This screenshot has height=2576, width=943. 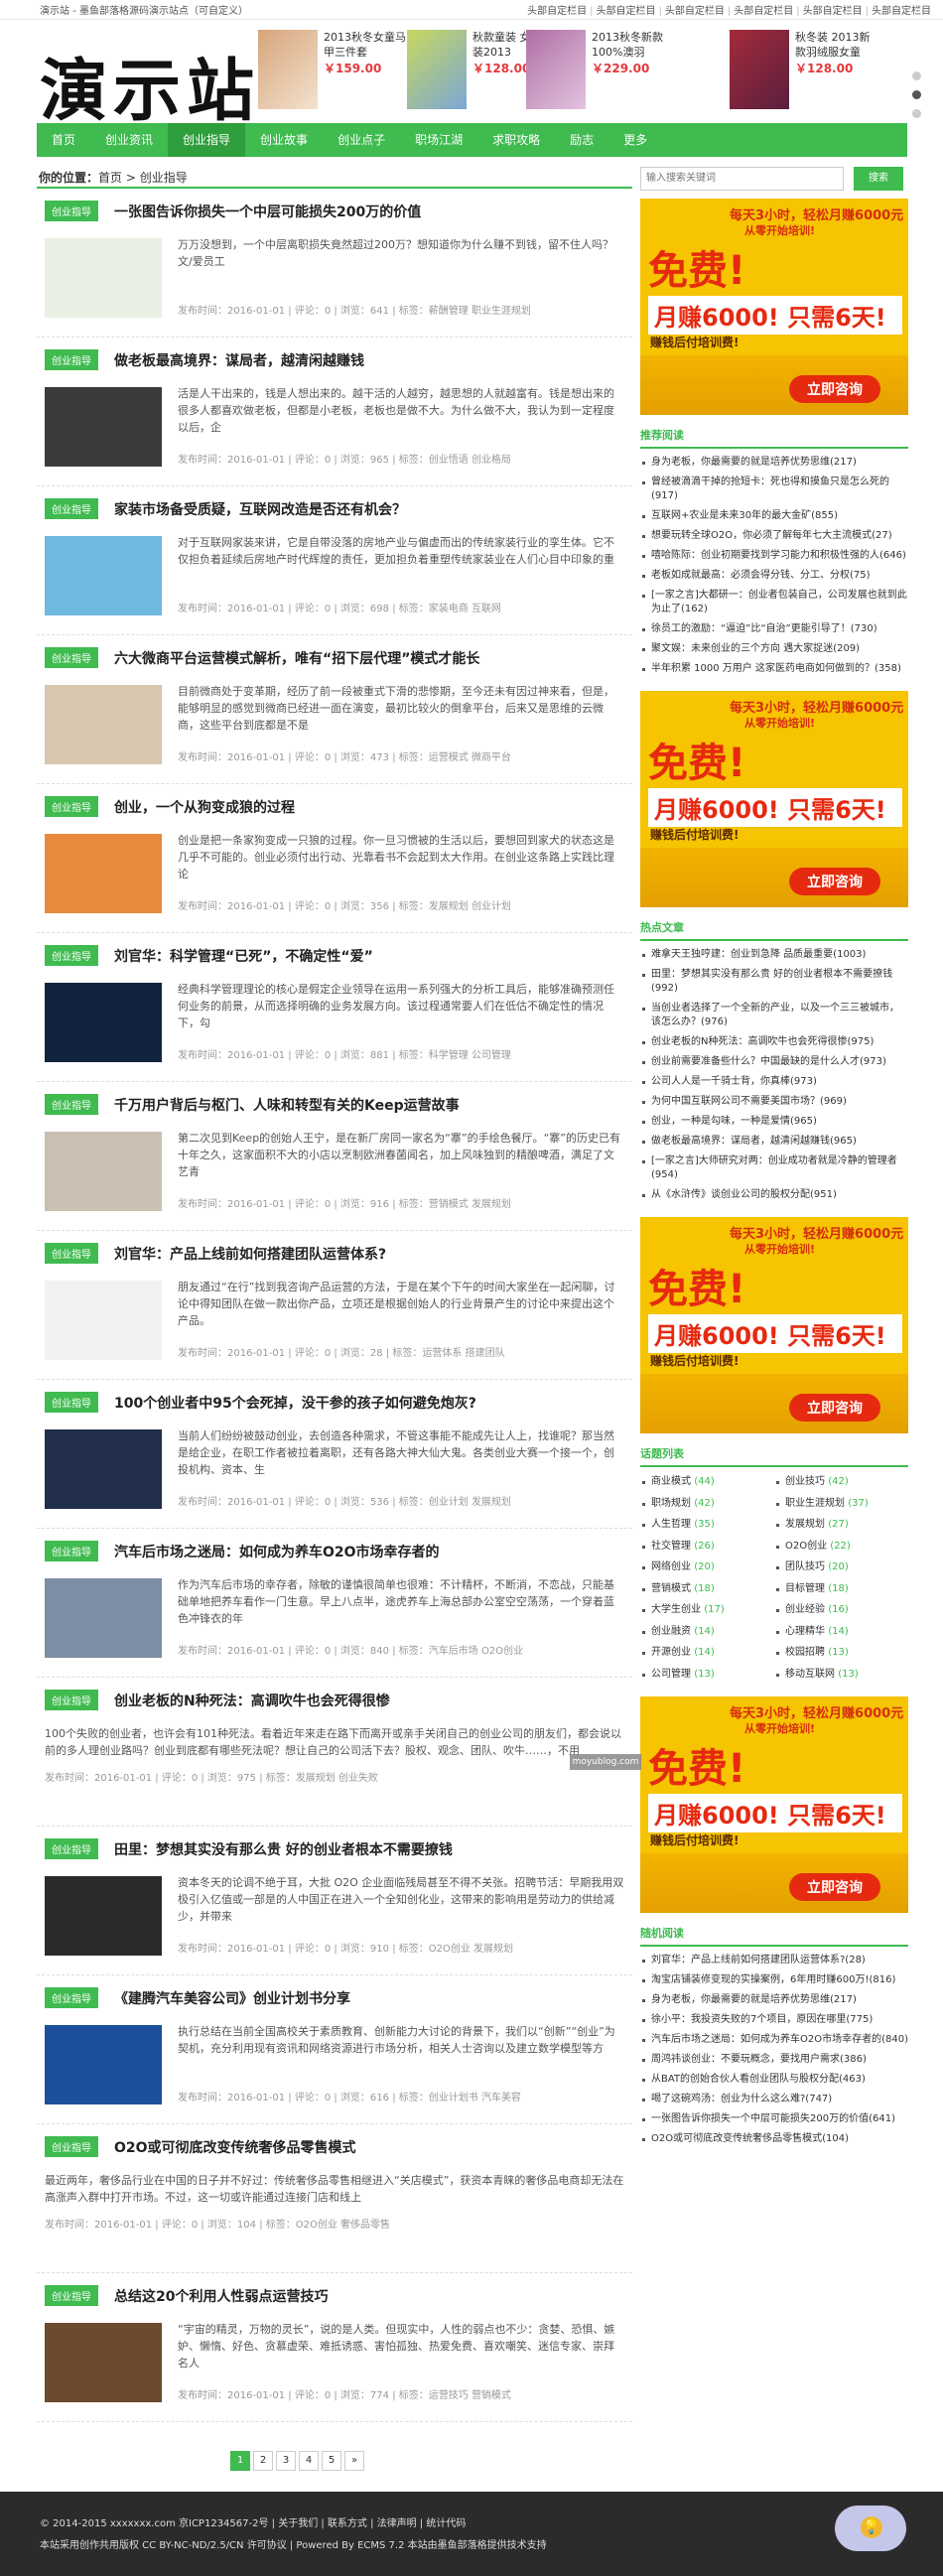 What do you see at coordinates (774, 516) in the screenshot?
I see `sidebar-link: 互联网+农业是未来30年的最大金矿(855)` at bounding box center [774, 516].